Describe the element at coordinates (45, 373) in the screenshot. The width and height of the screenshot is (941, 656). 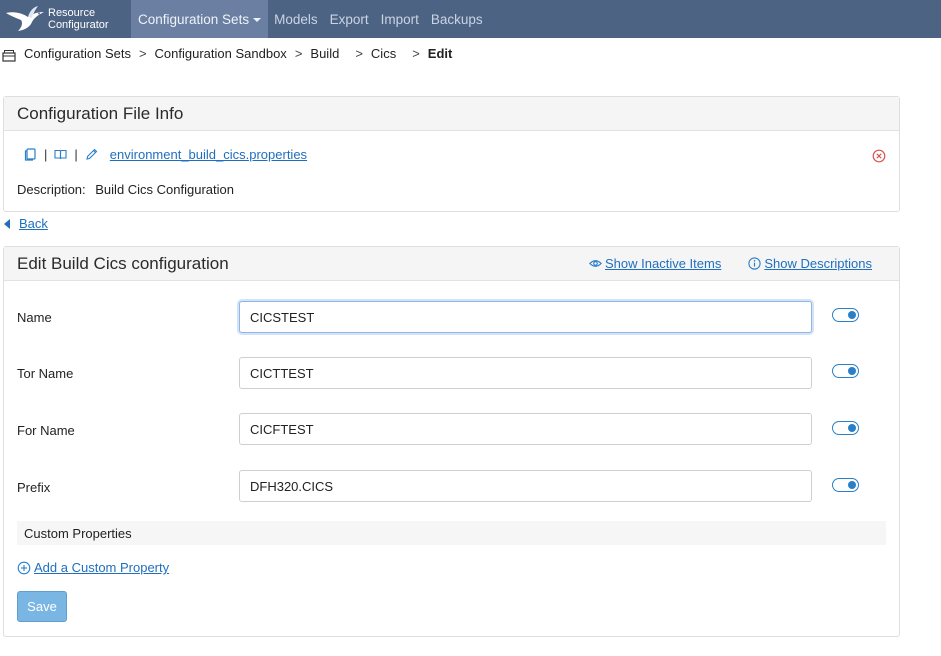
I see `tor-name-label: Tor Name` at that location.